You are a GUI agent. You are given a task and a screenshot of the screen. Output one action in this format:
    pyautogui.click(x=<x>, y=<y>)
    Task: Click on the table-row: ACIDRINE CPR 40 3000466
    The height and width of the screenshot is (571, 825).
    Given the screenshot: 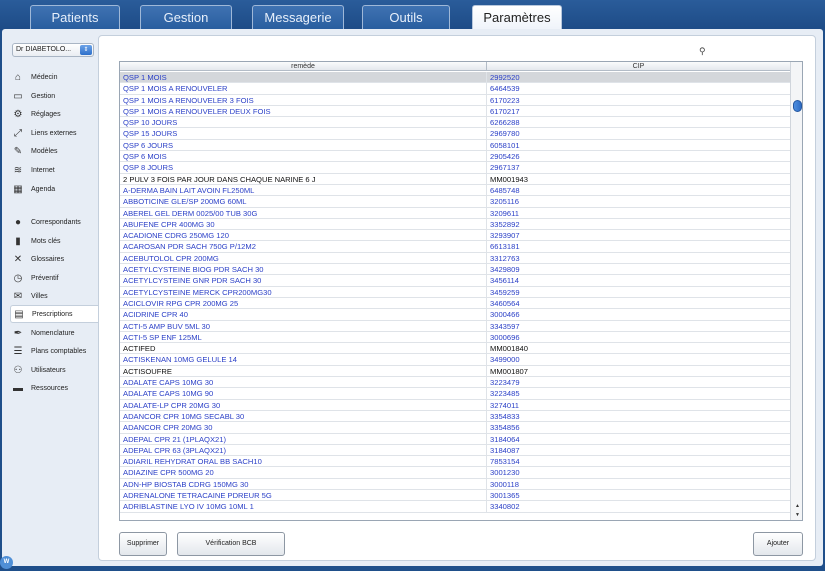 What is the action you would take?
    pyautogui.click(x=455, y=315)
    